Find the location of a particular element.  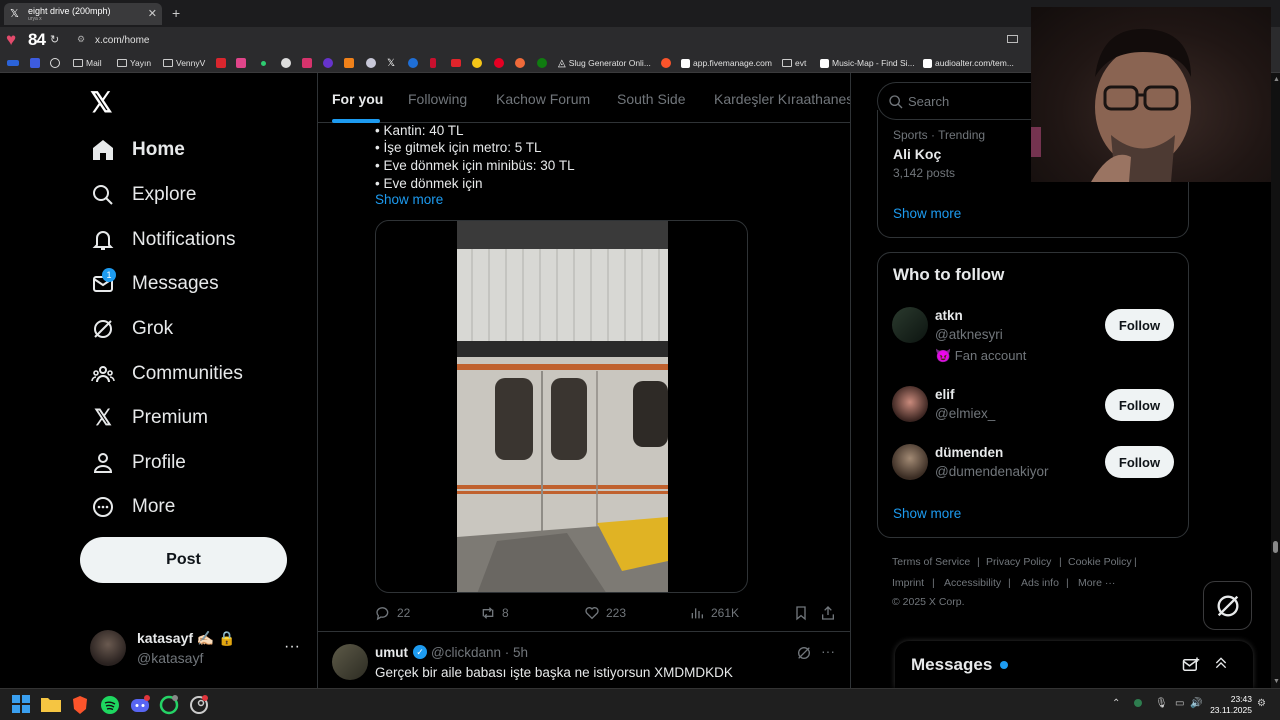

cast-icon is located at coordinates (1012, 39).